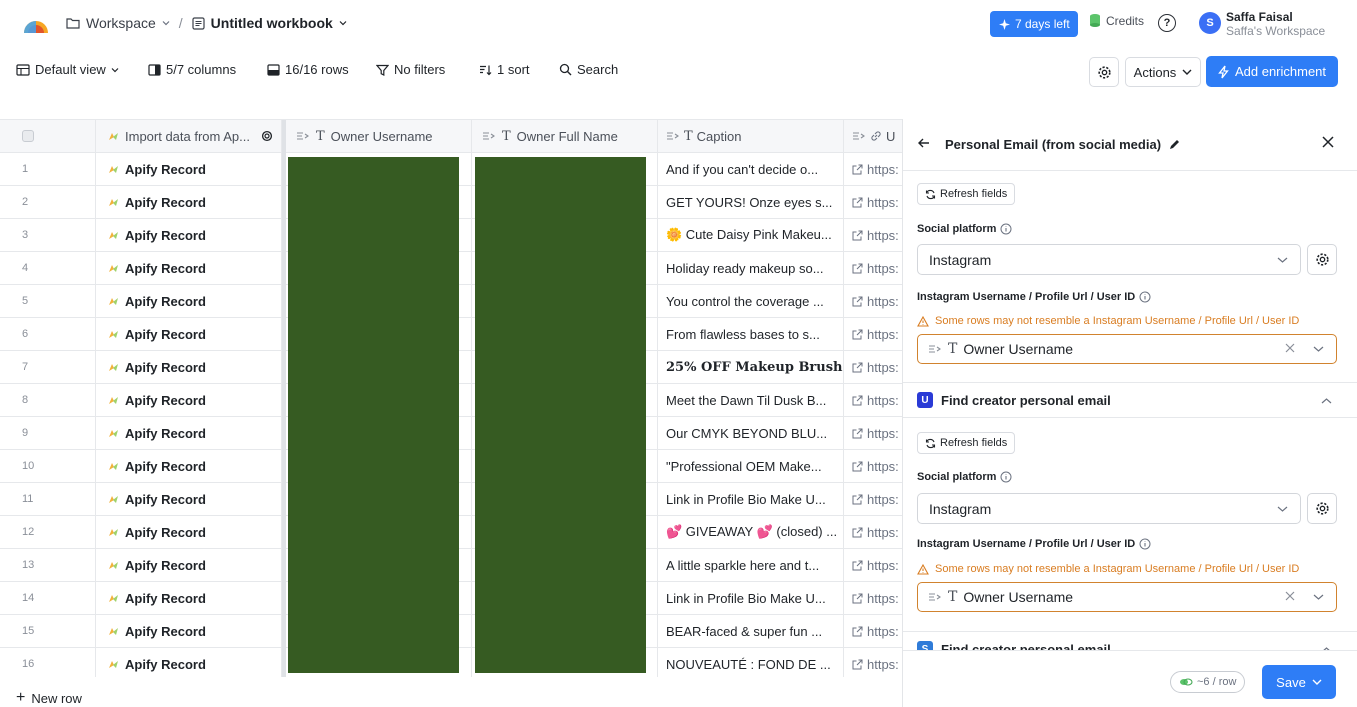 Image resolution: width=1357 pixels, height=707 pixels. What do you see at coordinates (1174, 144) in the screenshot?
I see `pencil-icon` at bounding box center [1174, 144].